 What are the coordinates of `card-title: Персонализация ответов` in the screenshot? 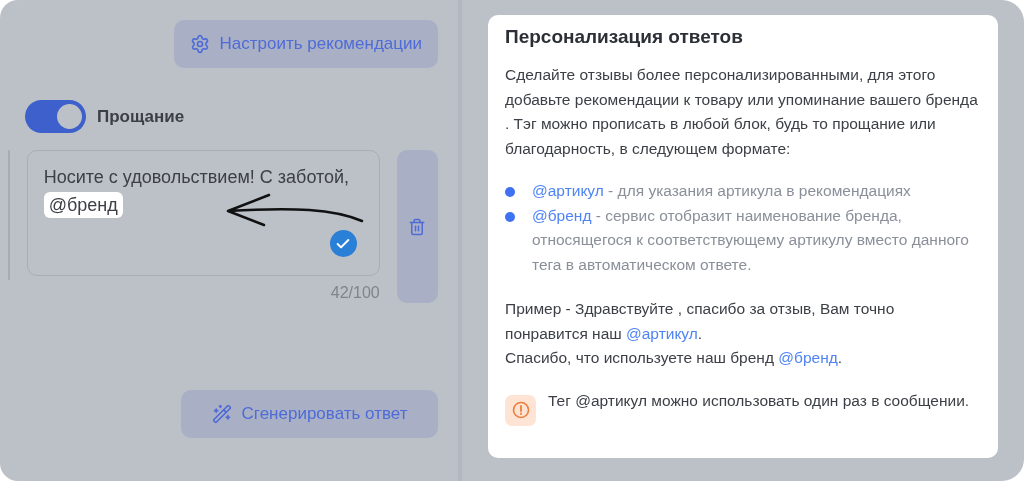 It's located at (624, 37).